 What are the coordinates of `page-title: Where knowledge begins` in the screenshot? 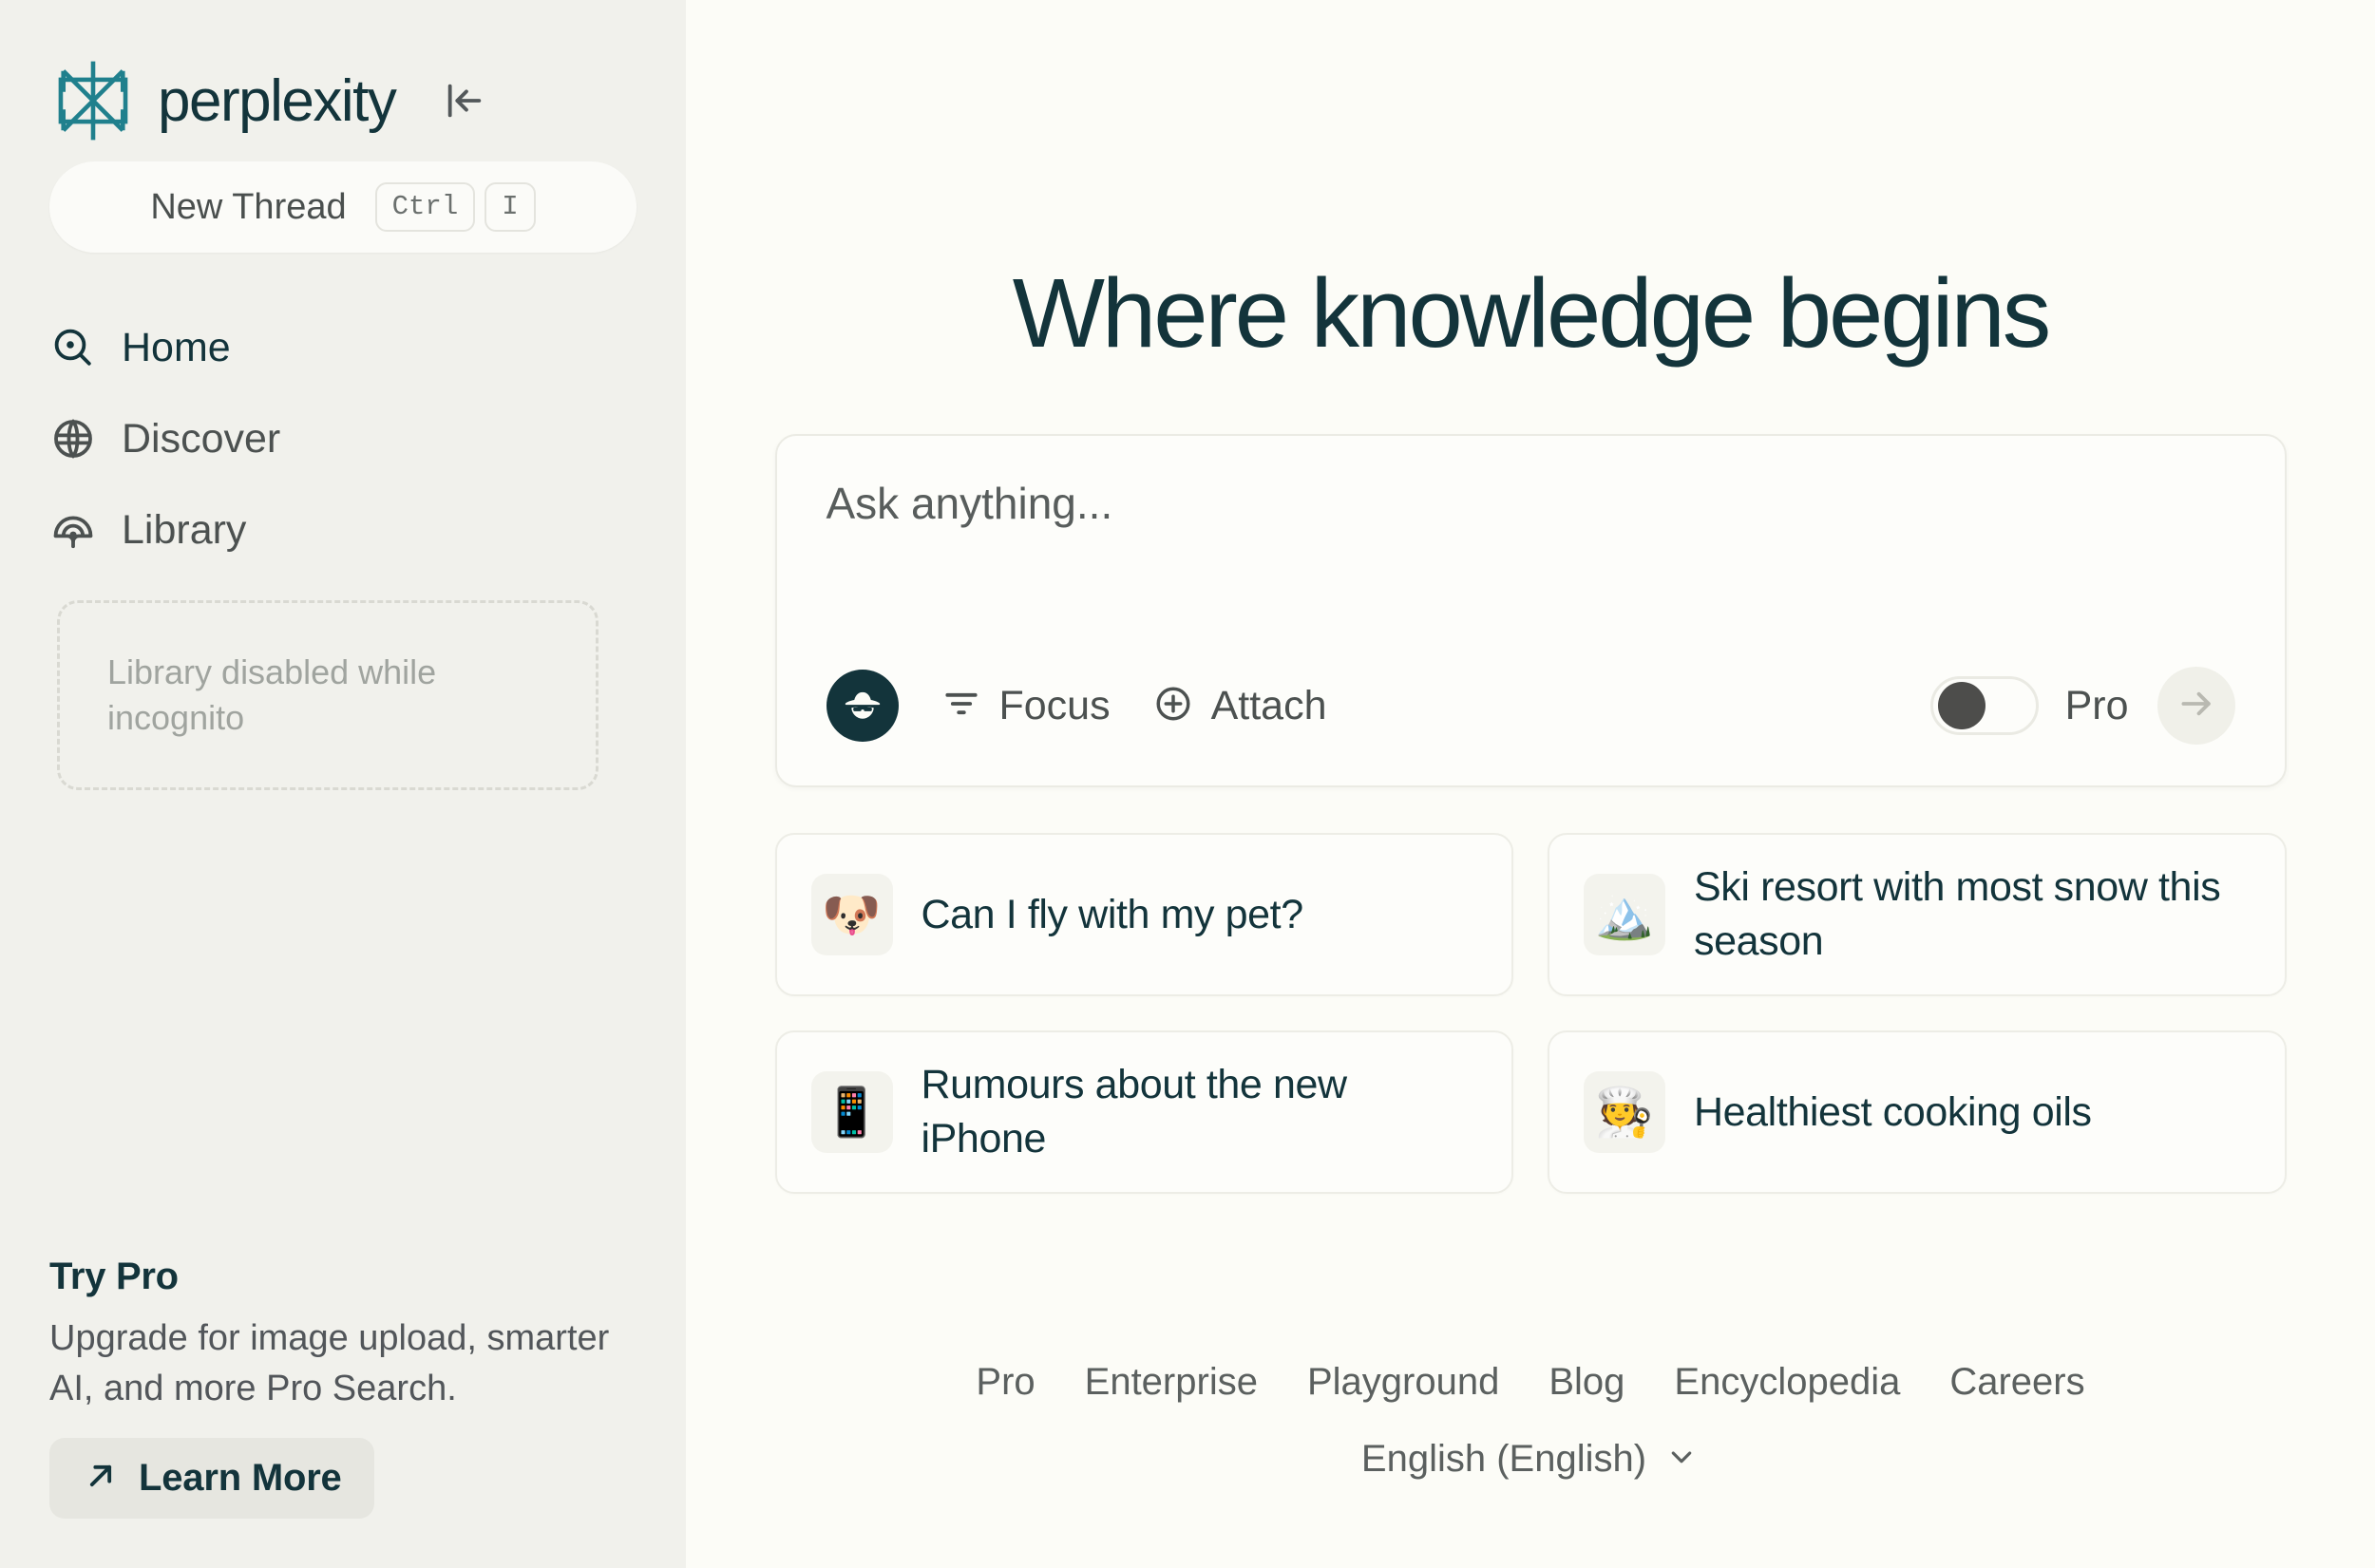 It's located at (1532, 313).